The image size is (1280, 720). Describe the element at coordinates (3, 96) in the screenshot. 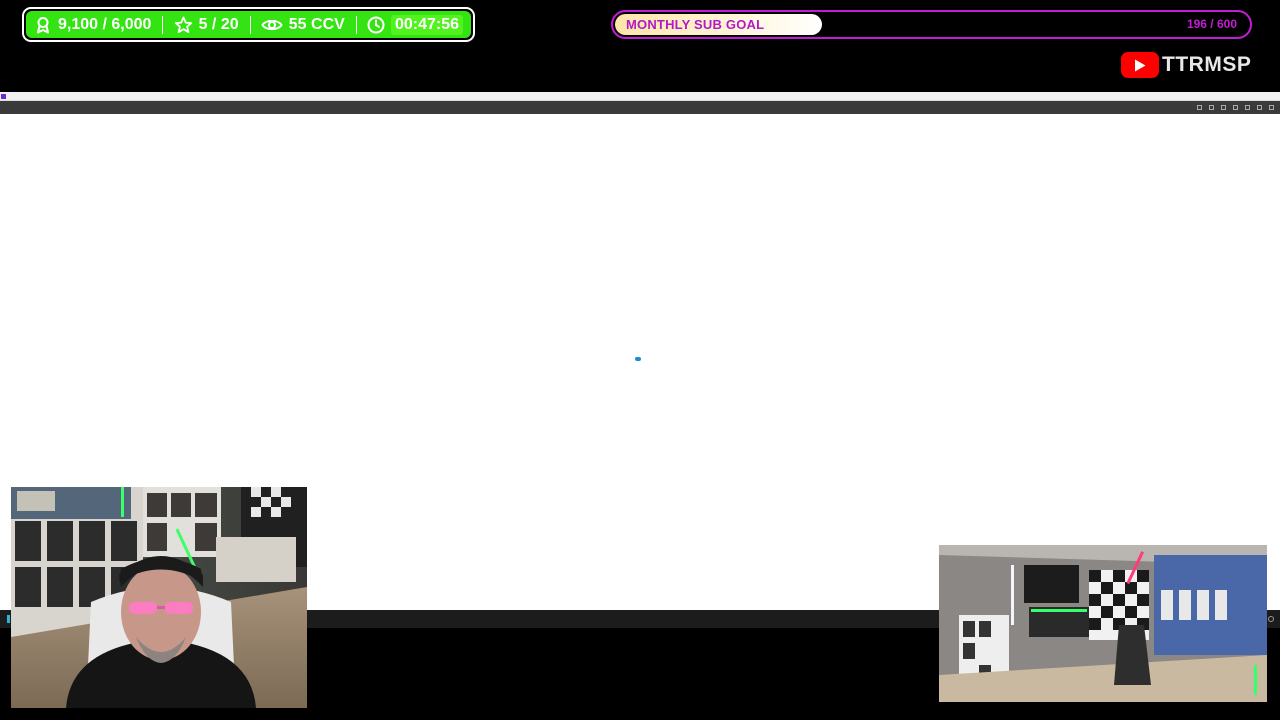

I see `app-icon` at that location.